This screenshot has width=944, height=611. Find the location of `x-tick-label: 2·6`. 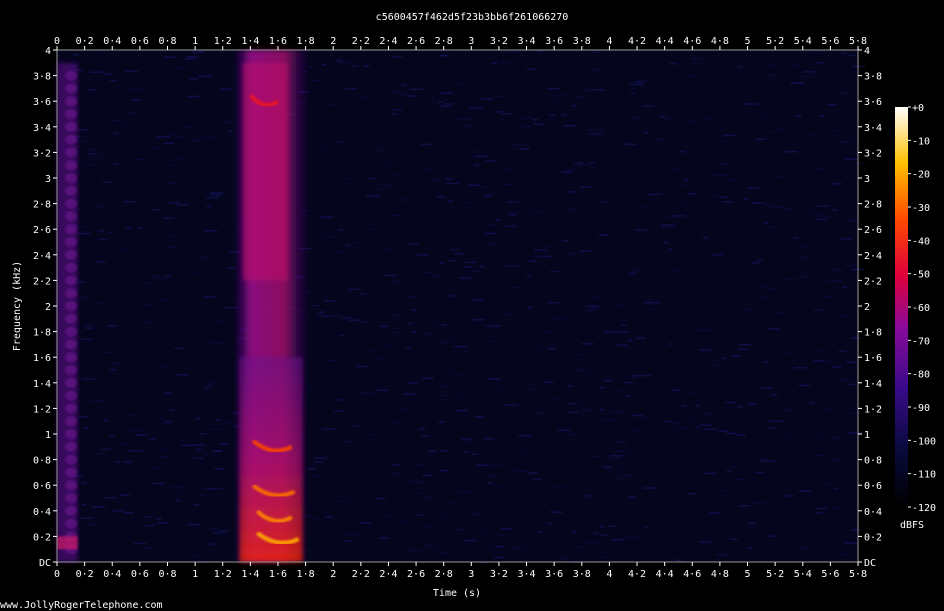

x-tick-label: 2·6 is located at coordinates (416, 574).